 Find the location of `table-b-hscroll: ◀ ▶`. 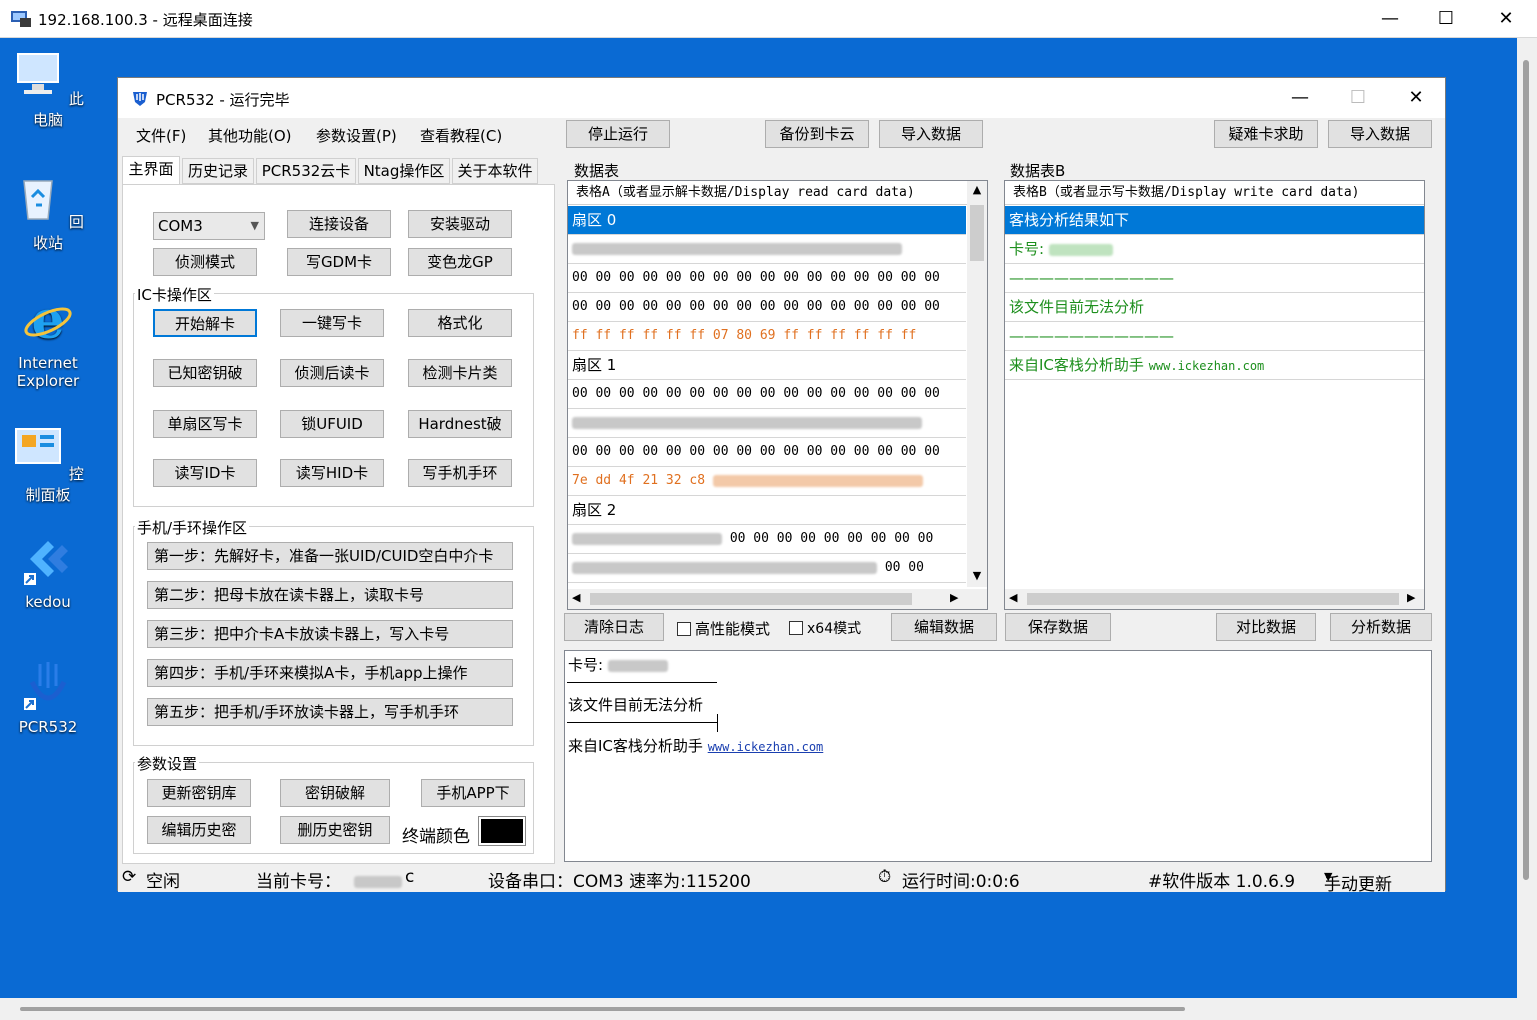

table-b-hscroll: ◀ ▶ is located at coordinates (1214, 599).